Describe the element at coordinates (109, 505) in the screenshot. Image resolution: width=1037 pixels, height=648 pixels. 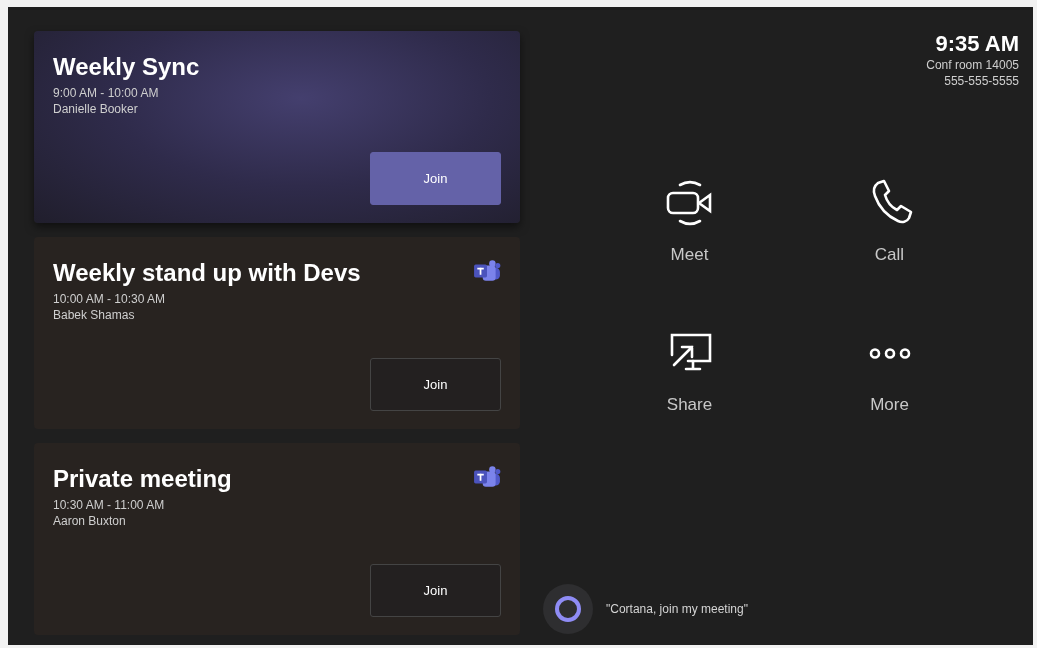
I see `meeting-time: 10:30 AM - 11:00 AM` at that location.